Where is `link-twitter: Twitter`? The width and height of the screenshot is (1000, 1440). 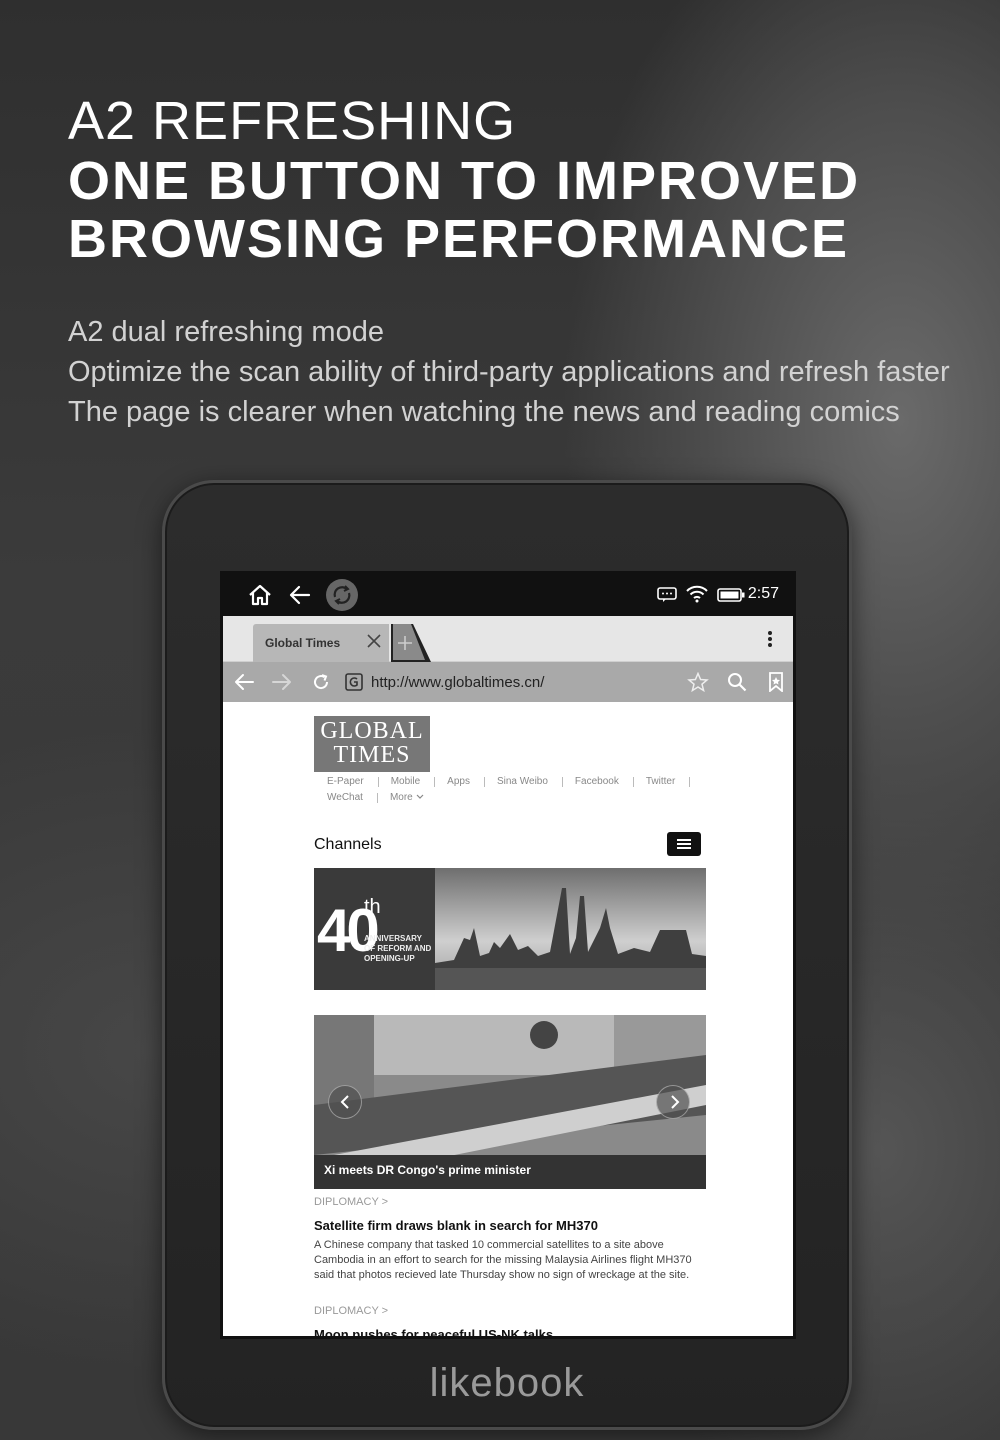 link-twitter: Twitter is located at coordinates (662, 782).